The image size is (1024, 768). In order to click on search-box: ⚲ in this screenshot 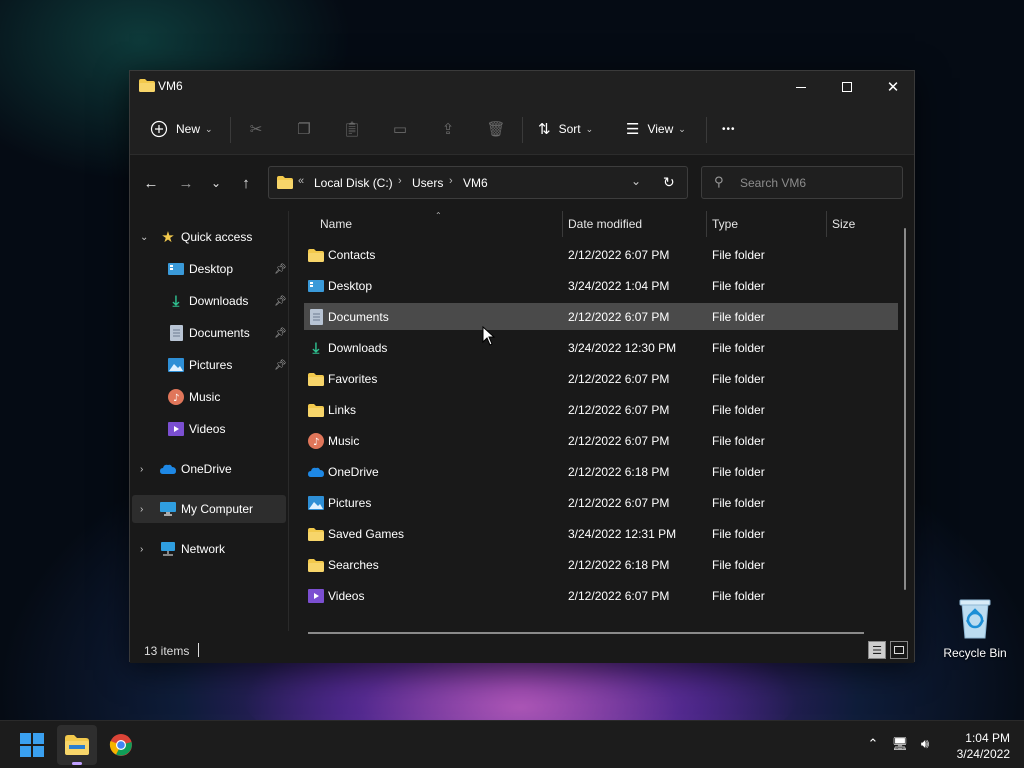, I will do `click(802, 182)`.